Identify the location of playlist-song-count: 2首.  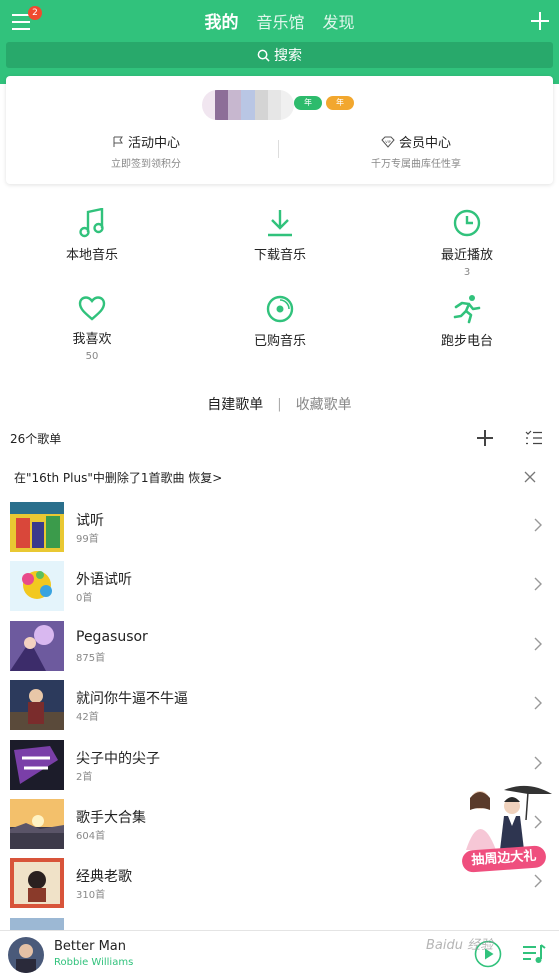
(84, 777).